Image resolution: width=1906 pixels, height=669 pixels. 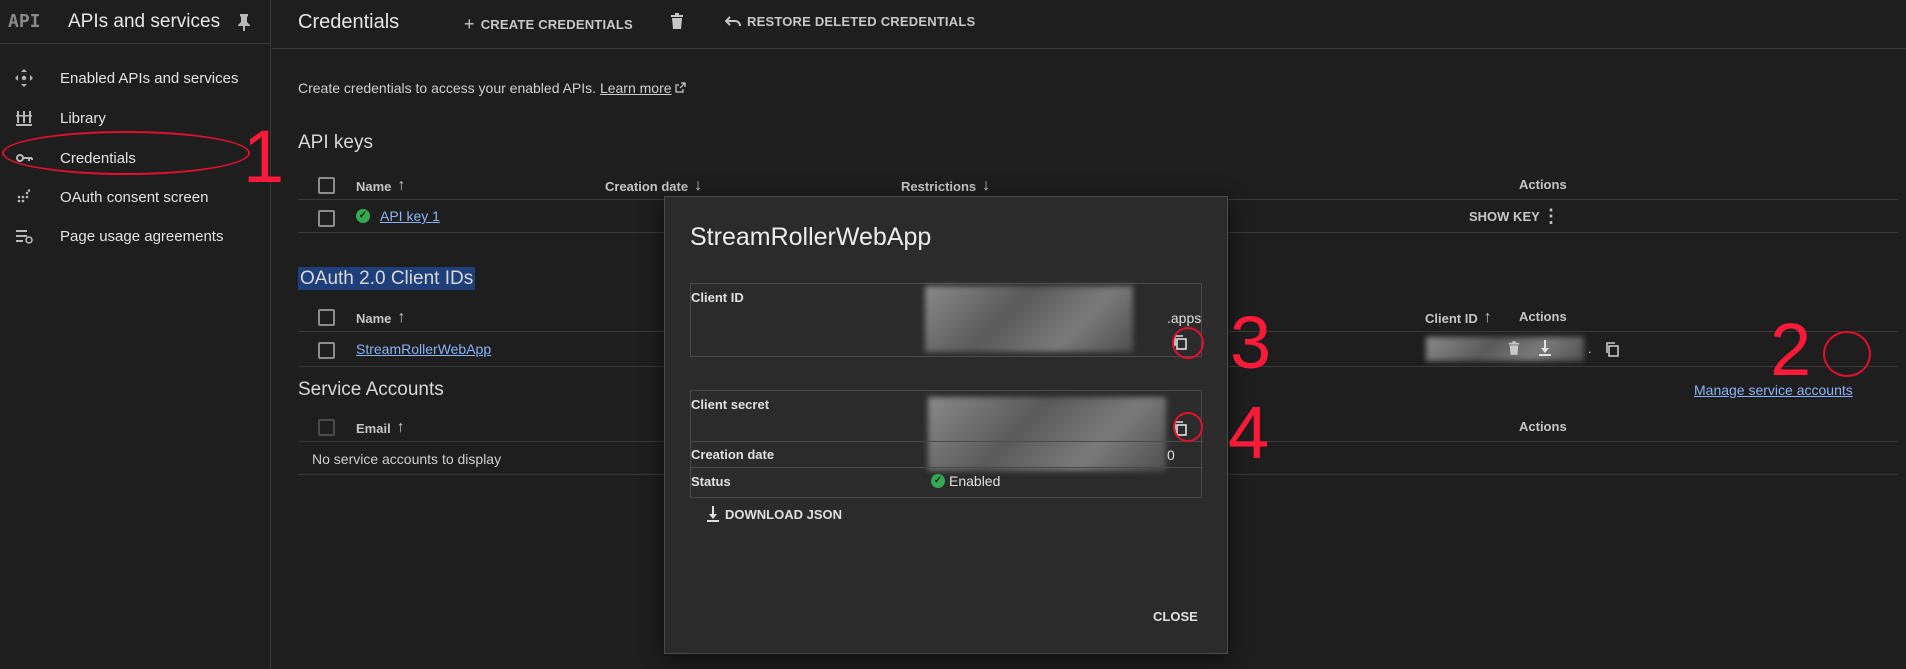 What do you see at coordinates (1171, 455) in the screenshot?
I see `creation-date-value: 0` at bounding box center [1171, 455].